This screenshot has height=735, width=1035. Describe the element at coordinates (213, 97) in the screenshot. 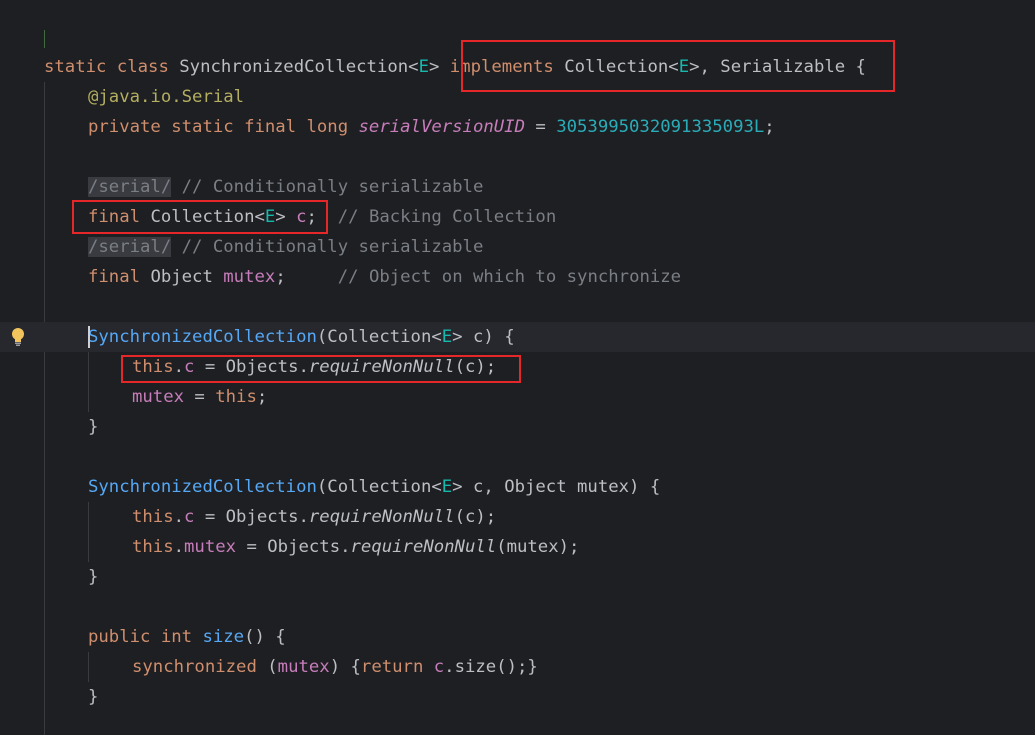

I see `code-token: Serial` at that location.